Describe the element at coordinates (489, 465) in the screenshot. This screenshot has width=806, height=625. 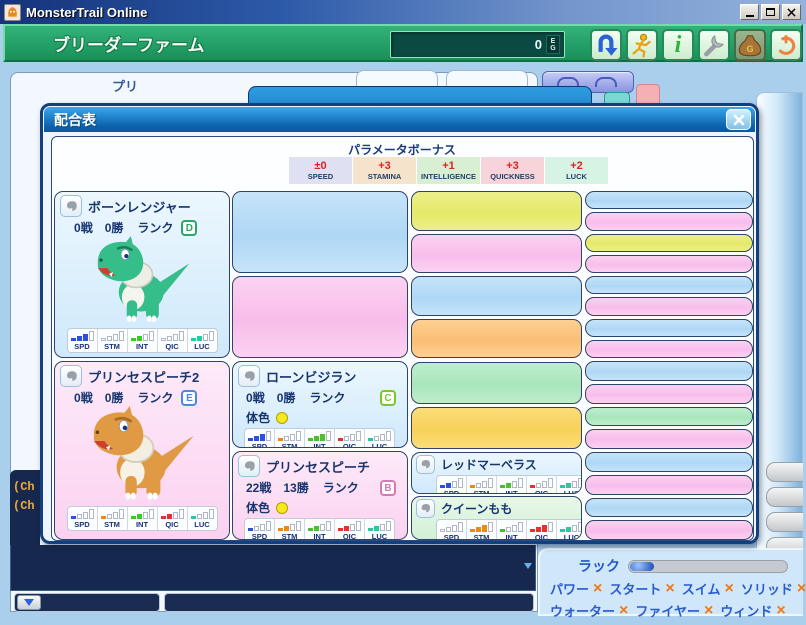
I see `monster-name: レッドマーベラス` at that location.